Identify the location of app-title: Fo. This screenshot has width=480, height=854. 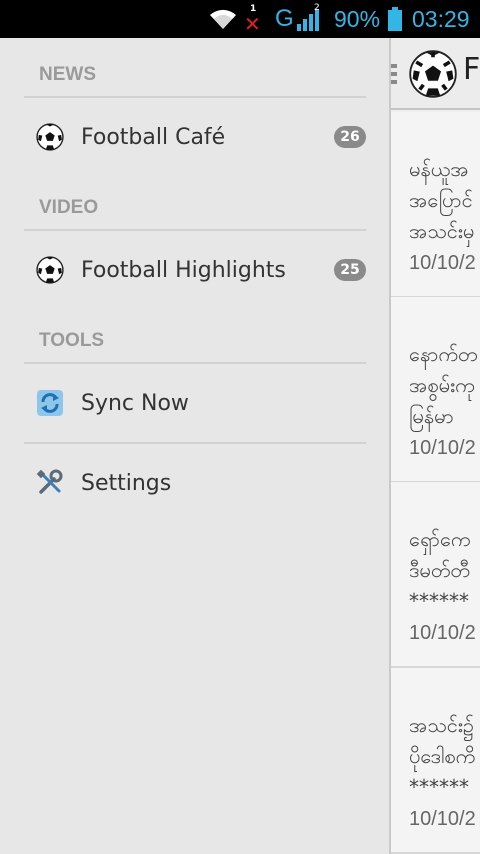
(471, 69).